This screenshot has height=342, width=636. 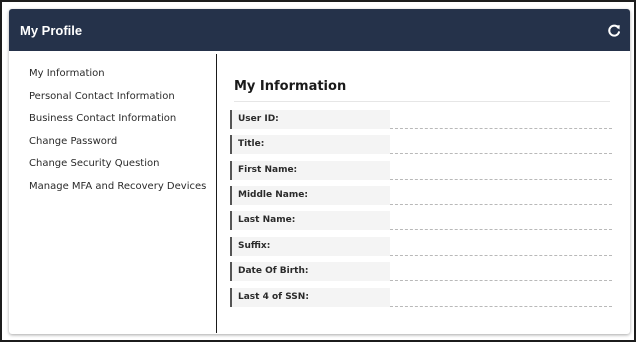 I want to click on field-value-title, so click(x=501, y=144).